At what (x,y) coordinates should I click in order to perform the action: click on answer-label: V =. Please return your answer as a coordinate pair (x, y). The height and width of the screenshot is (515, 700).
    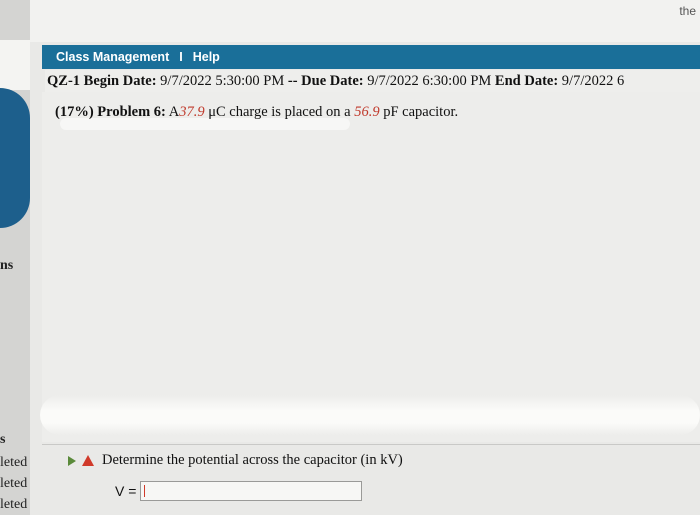
    Looking at the image, I should click on (126, 491).